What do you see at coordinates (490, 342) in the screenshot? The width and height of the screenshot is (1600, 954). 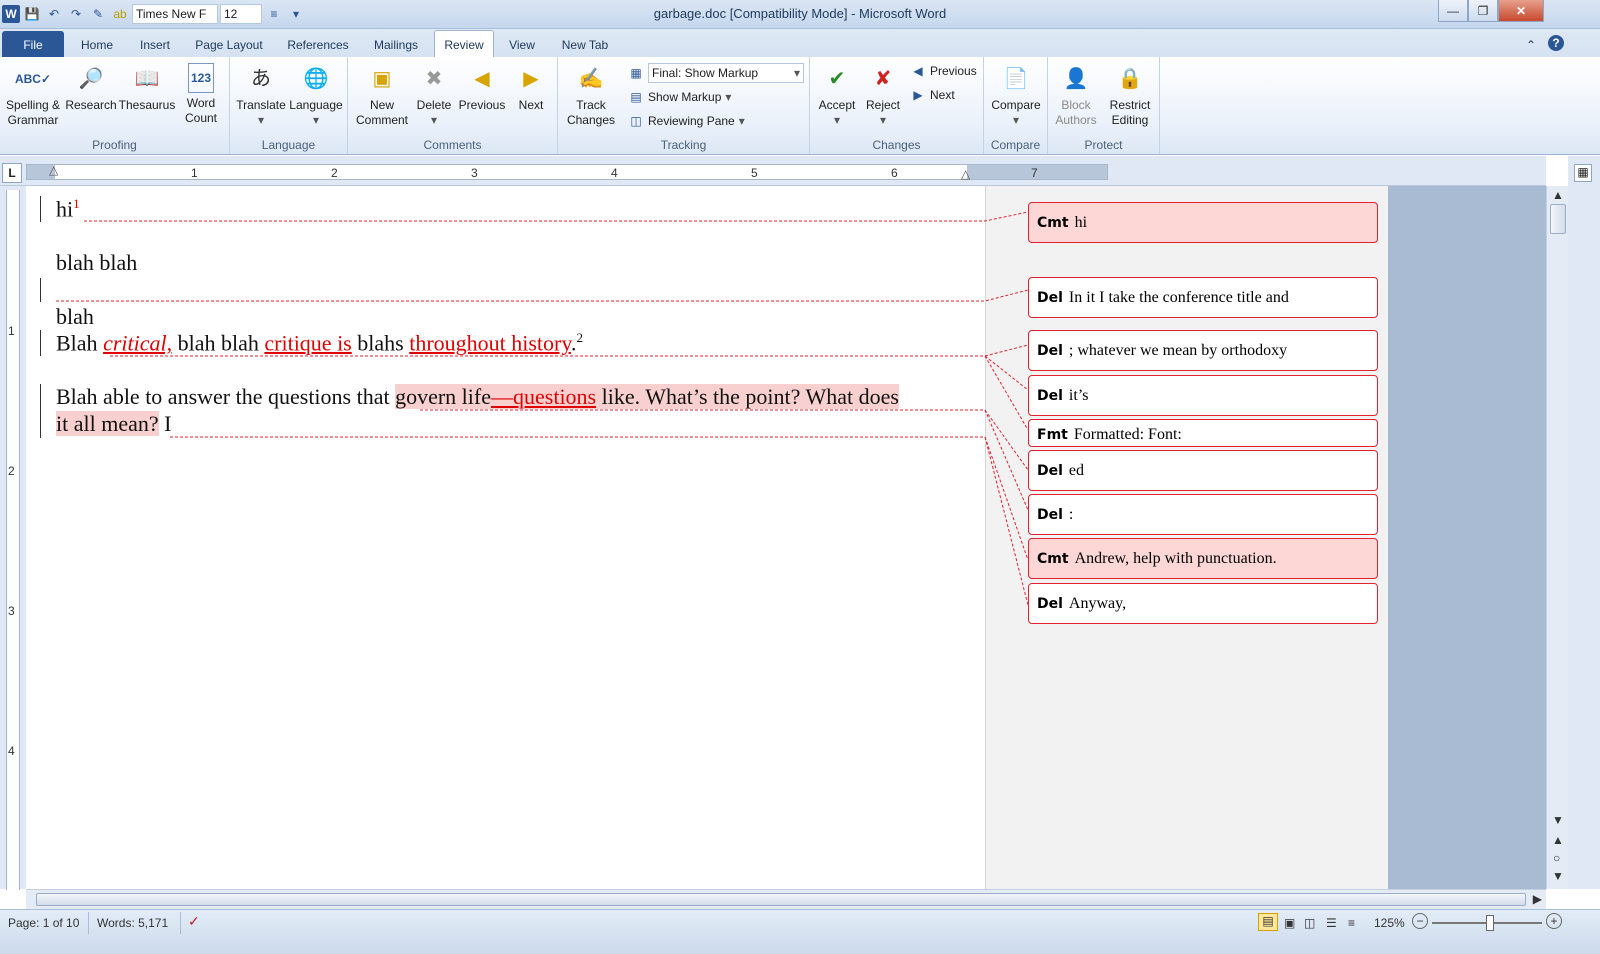 I see `inserted-text: throughout history` at bounding box center [490, 342].